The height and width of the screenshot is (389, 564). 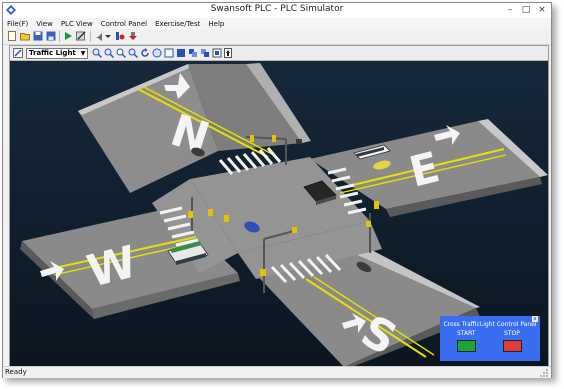 I want to click on status-bar: Ready, so click(x=277, y=372).